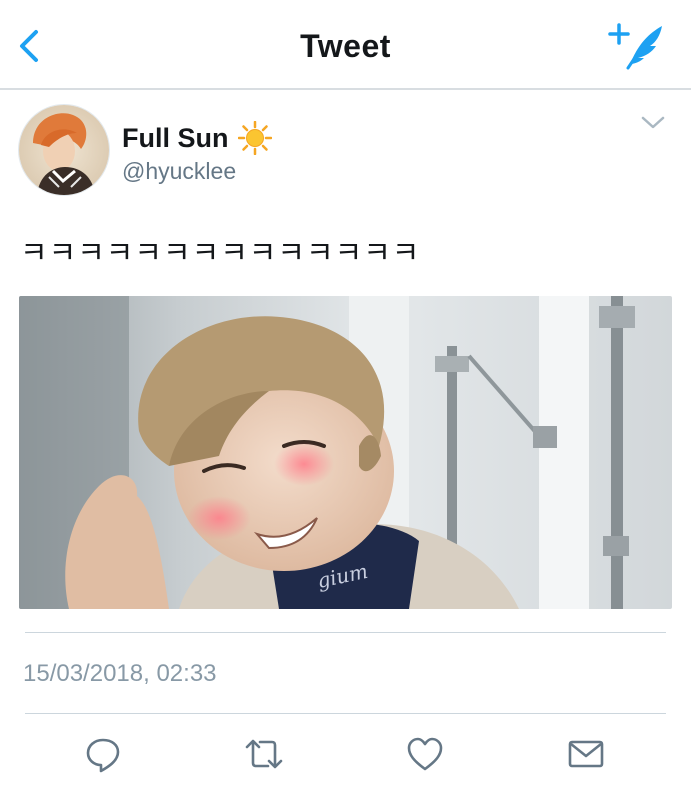 This screenshot has height=792, width=691. I want to click on top-bar: Tweet, so click(345, 45).